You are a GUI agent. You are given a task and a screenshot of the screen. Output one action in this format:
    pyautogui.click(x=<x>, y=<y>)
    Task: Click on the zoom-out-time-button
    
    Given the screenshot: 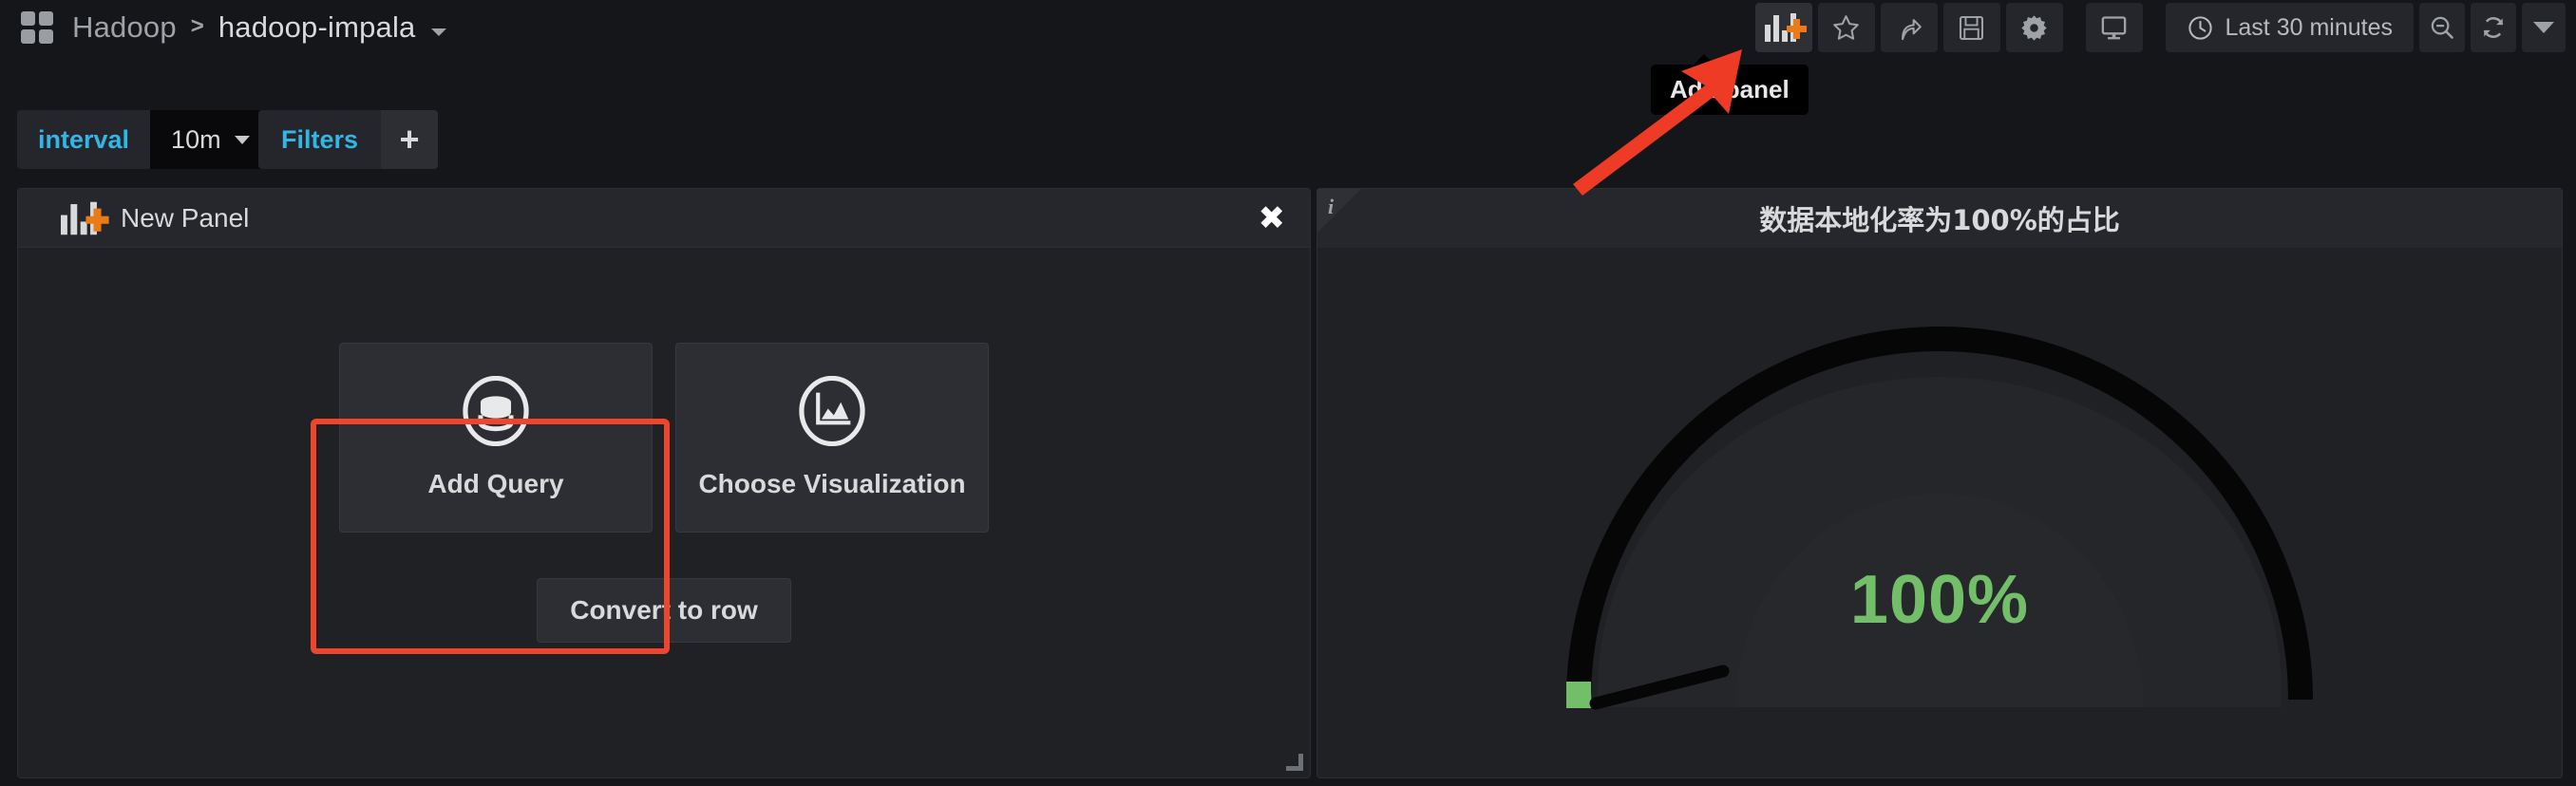 What is the action you would take?
    pyautogui.click(x=2442, y=27)
    